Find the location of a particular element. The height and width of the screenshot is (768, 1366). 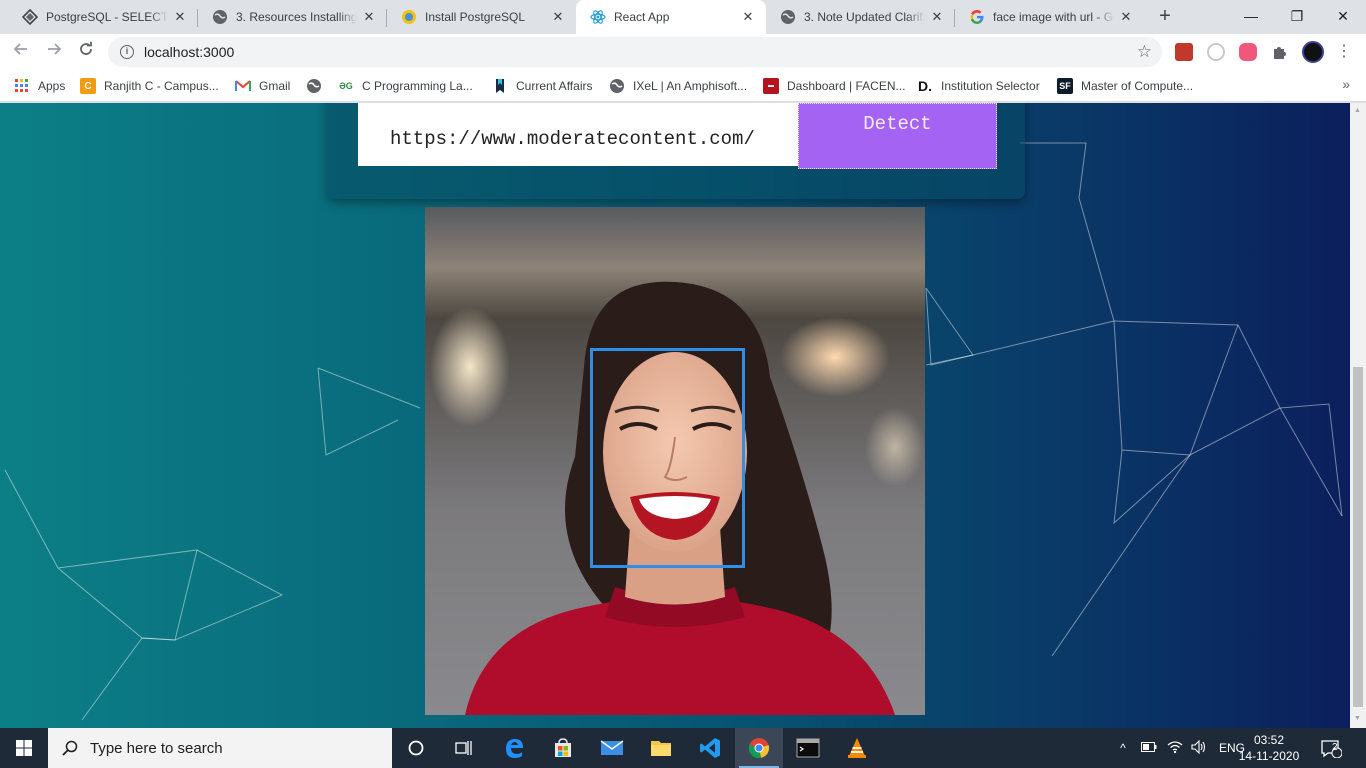

extension-red-icon is located at coordinates (1184, 52).